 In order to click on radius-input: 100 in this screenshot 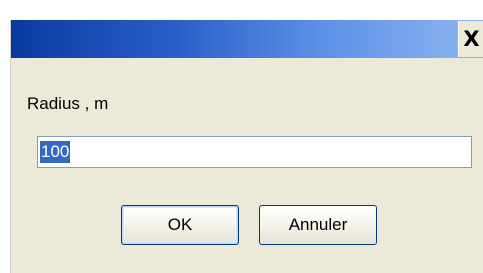, I will do `click(254, 152)`.